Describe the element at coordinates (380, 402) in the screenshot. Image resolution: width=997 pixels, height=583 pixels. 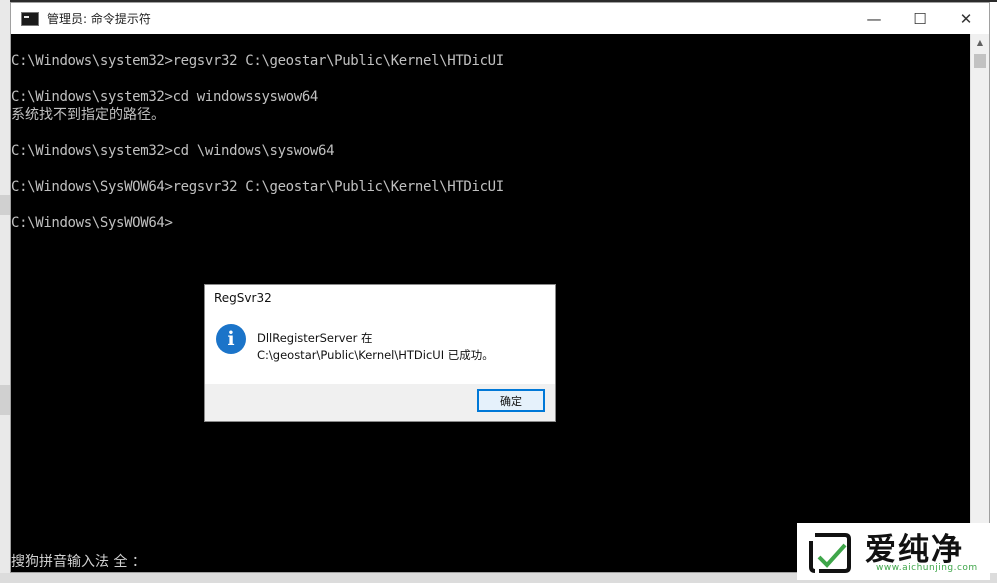
I see `dialog-footer: 确定` at that location.